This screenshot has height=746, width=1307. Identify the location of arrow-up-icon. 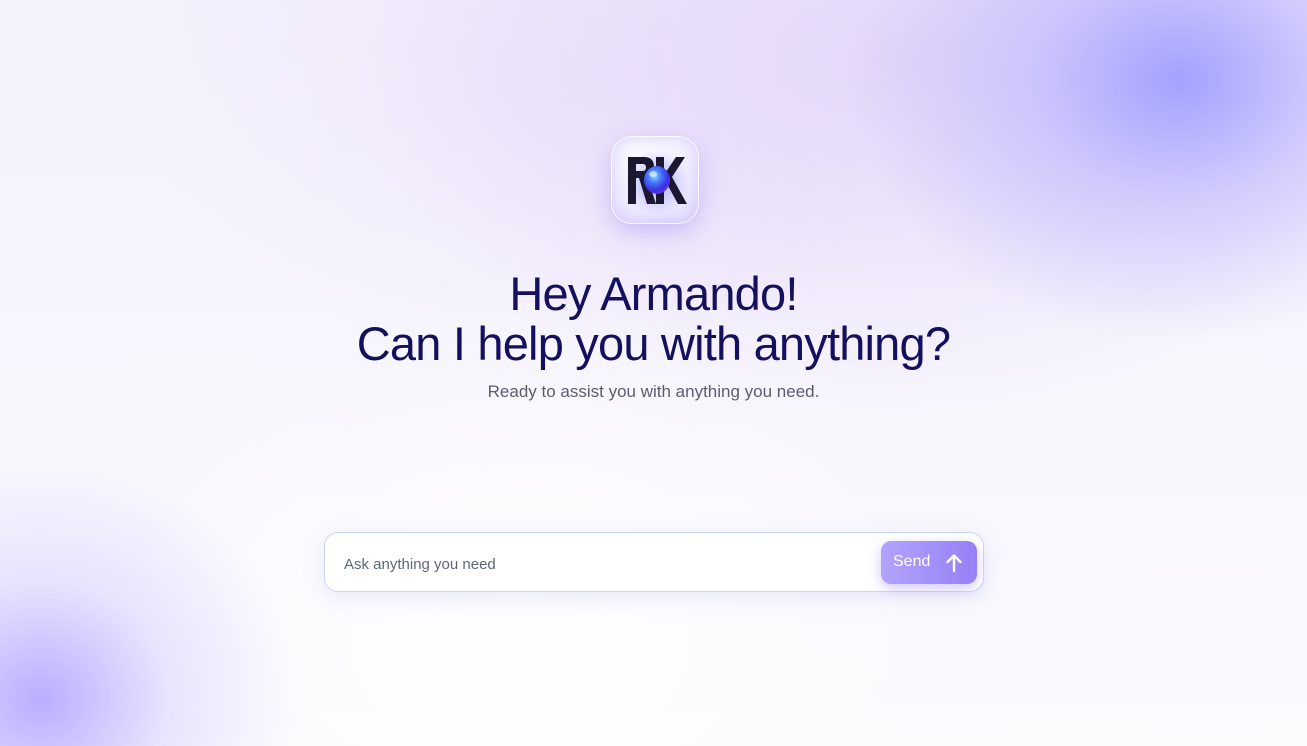
(954, 563).